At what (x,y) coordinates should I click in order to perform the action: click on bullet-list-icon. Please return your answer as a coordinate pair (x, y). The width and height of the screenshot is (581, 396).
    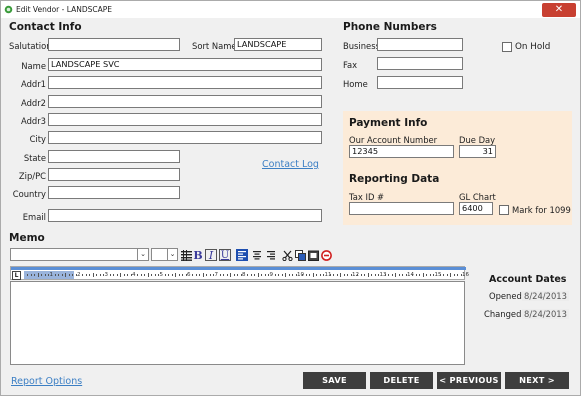
    Looking at the image, I should click on (186, 255).